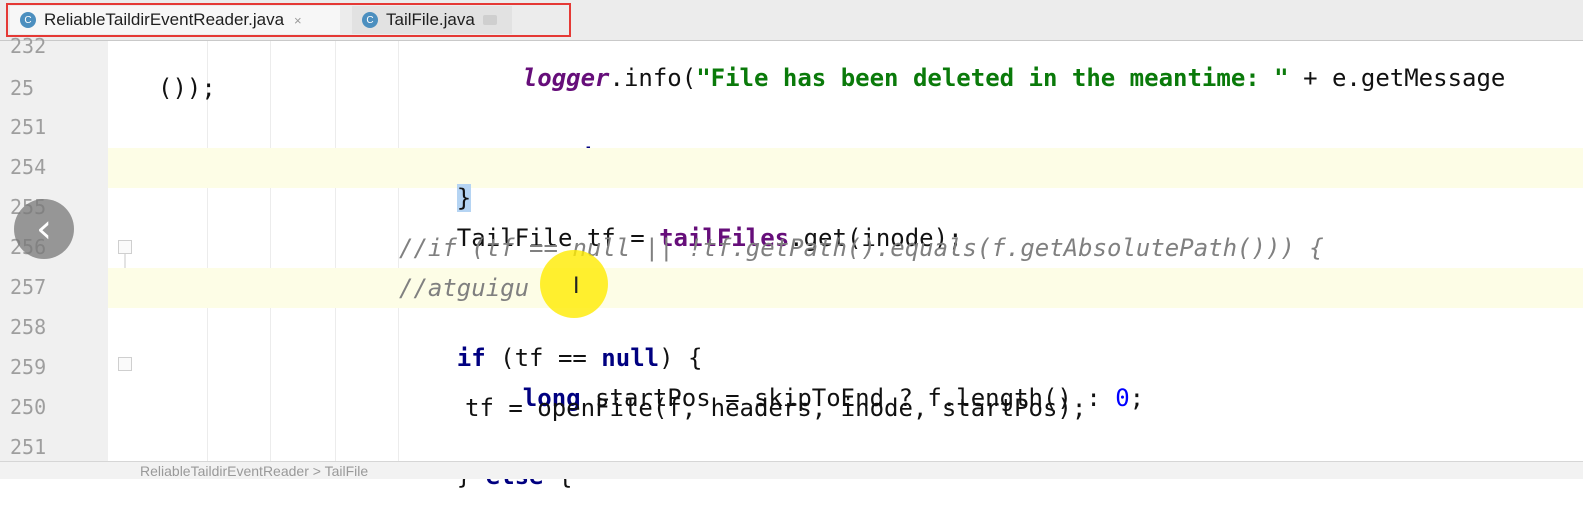  Describe the element at coordinates (845, 221) in the screenshot. I see `code-line-255: TailFile tf = tailFiles.get(inode);` at that location.